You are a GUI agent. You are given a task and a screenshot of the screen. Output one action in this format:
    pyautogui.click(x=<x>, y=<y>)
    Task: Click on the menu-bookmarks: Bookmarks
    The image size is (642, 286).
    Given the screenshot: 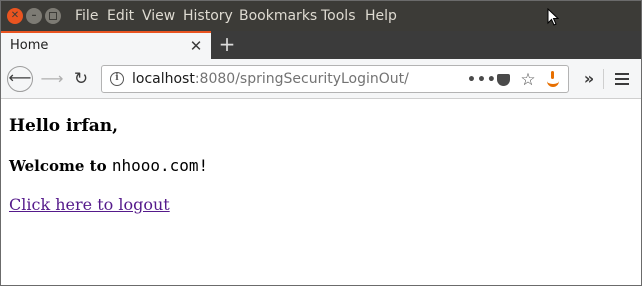 What is the action you would take?
    pyautogui.click(x=278, y=16)
    